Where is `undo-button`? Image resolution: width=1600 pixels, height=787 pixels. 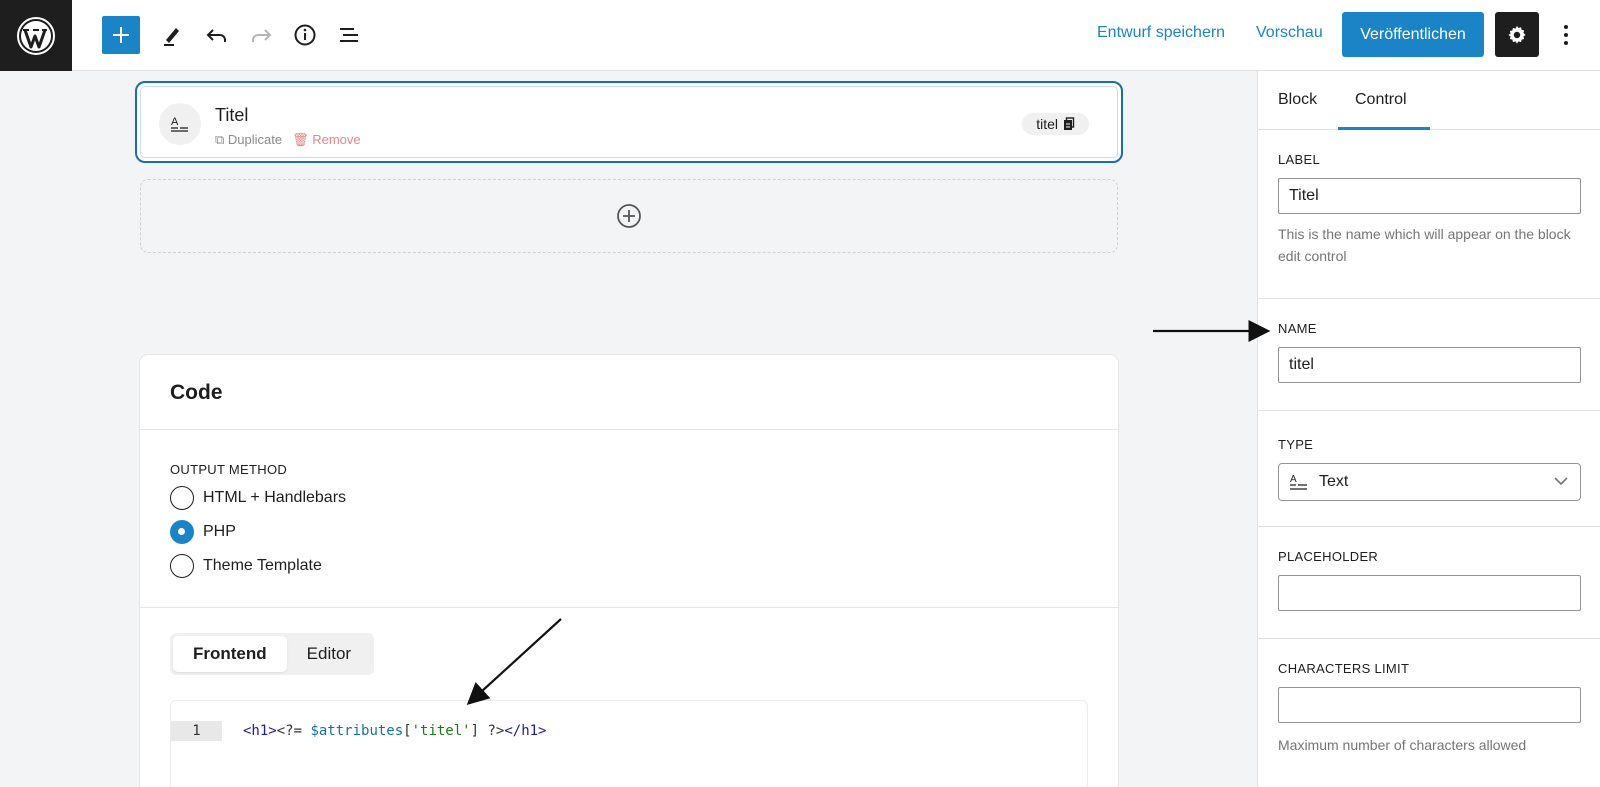
undo-button is located at coordinates (217, 35).